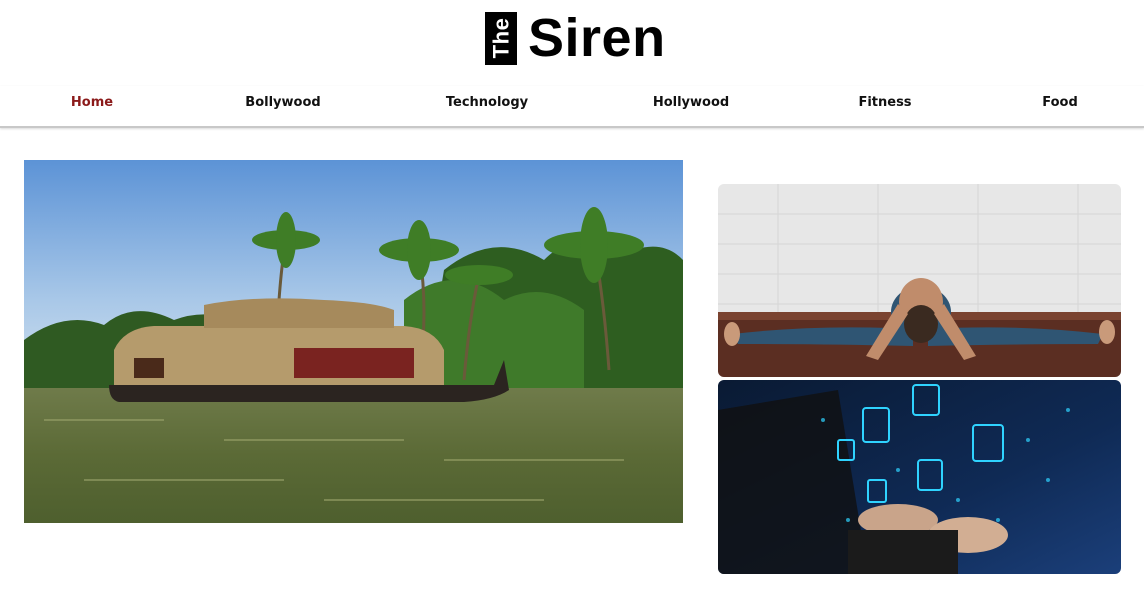 The height and width of the screenshot is (608, 1144). I want to click on yoga-image, so click(919, 280).